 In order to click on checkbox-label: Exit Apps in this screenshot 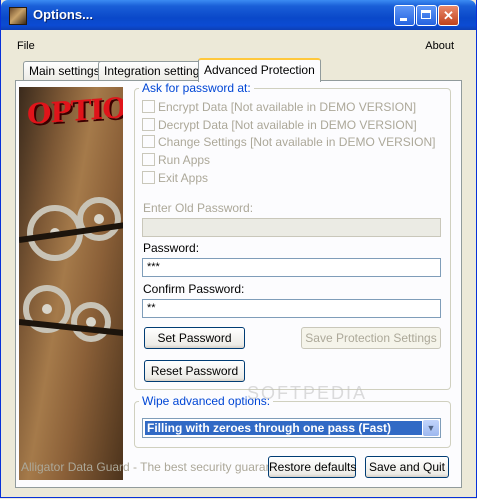, I will do `click(183, 178)`.